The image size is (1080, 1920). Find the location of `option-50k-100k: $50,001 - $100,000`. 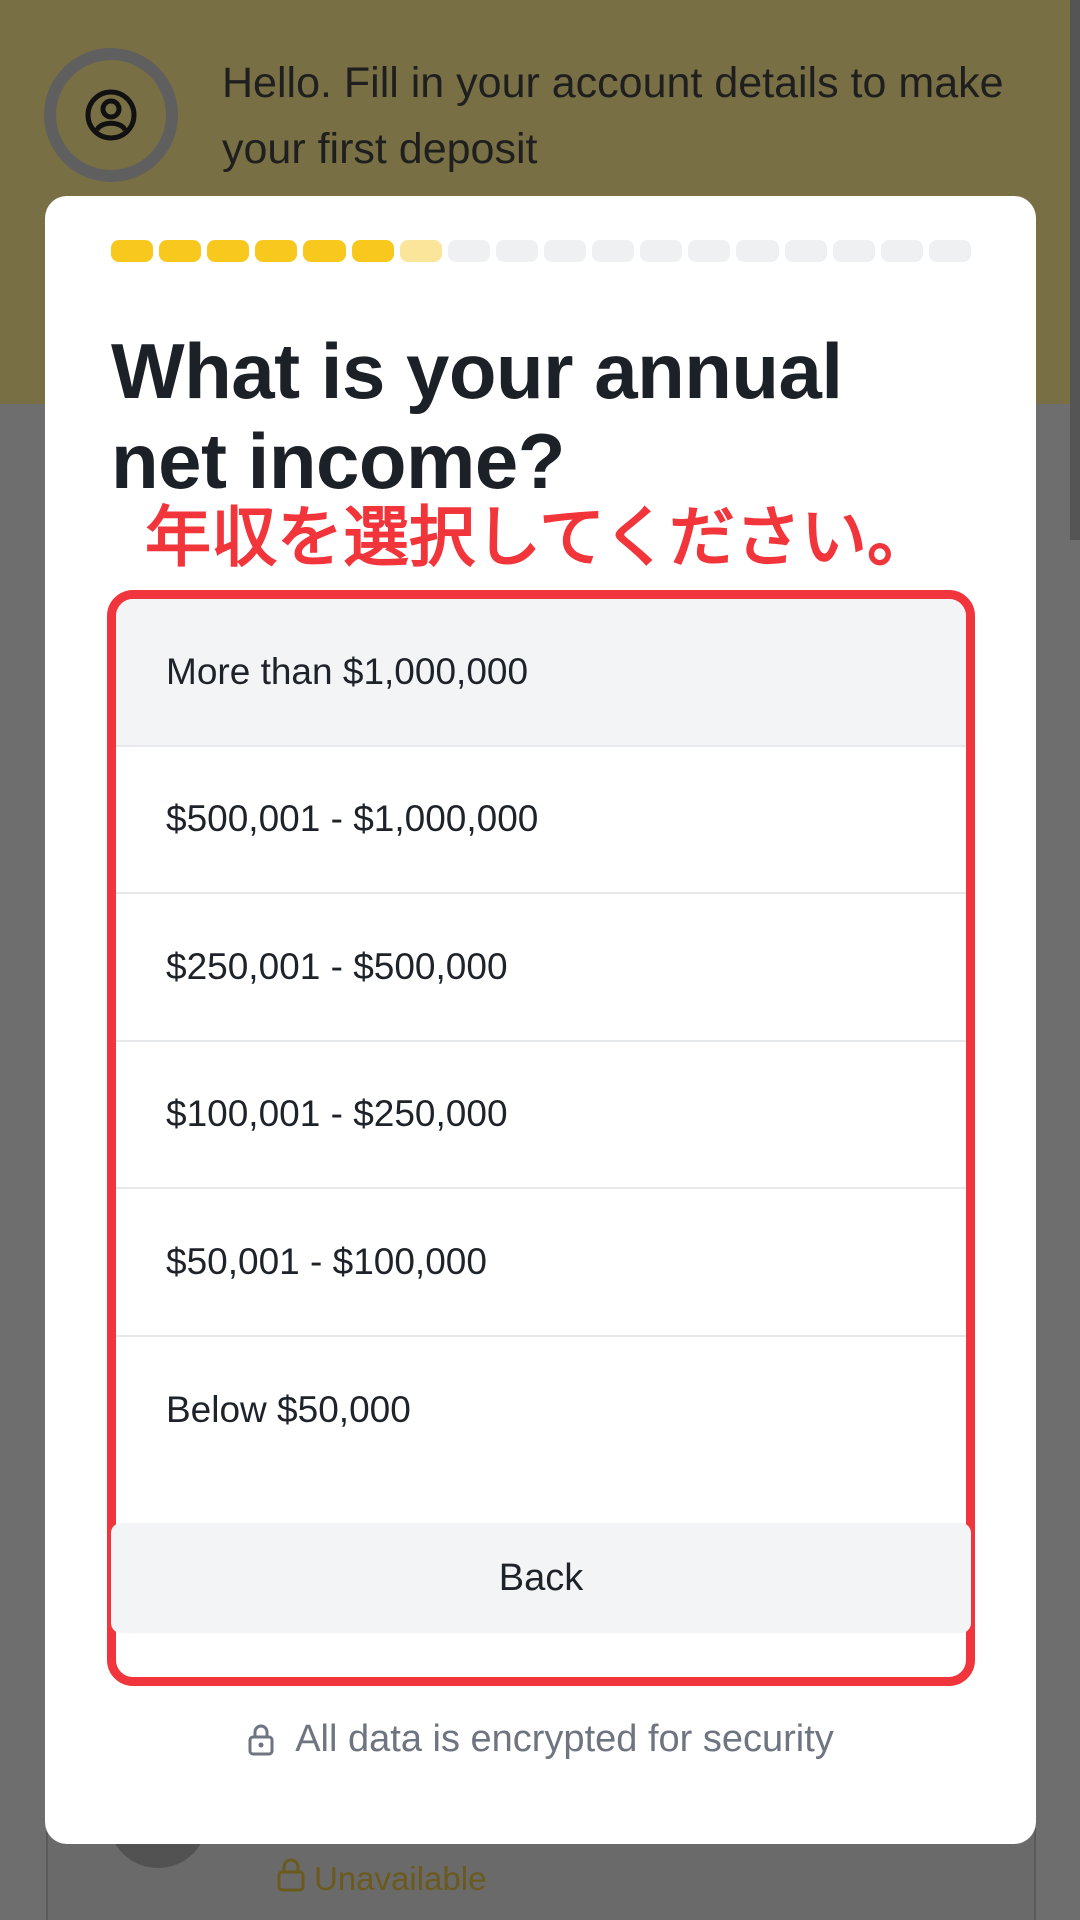

option-50k-100k: $50,001 - $100,000 is located at coordinates (541, 1263).